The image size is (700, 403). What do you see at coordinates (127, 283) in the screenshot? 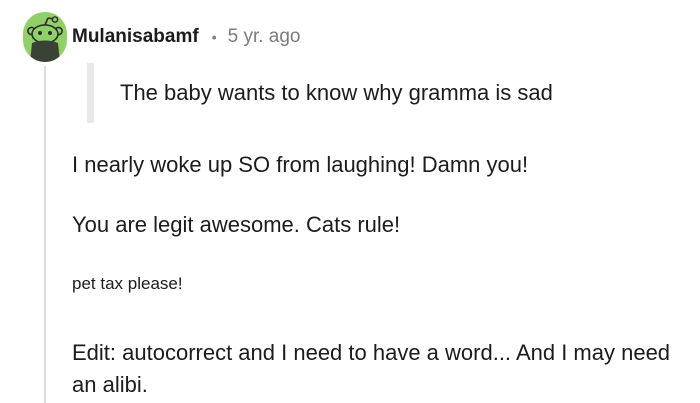
I see `comment-paragraph-small: pet tax please!` at bounding box center [127, 283].